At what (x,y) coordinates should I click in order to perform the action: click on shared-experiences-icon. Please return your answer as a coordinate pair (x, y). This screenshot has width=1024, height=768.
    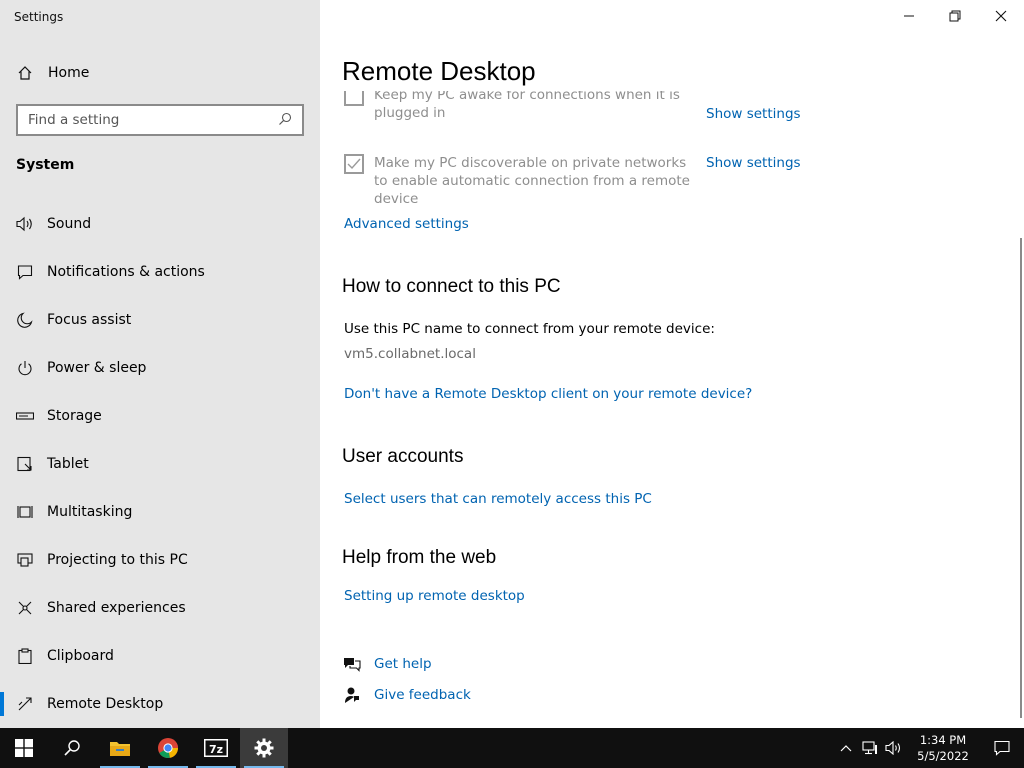
    Looking at the image, I should click on (25, 608).